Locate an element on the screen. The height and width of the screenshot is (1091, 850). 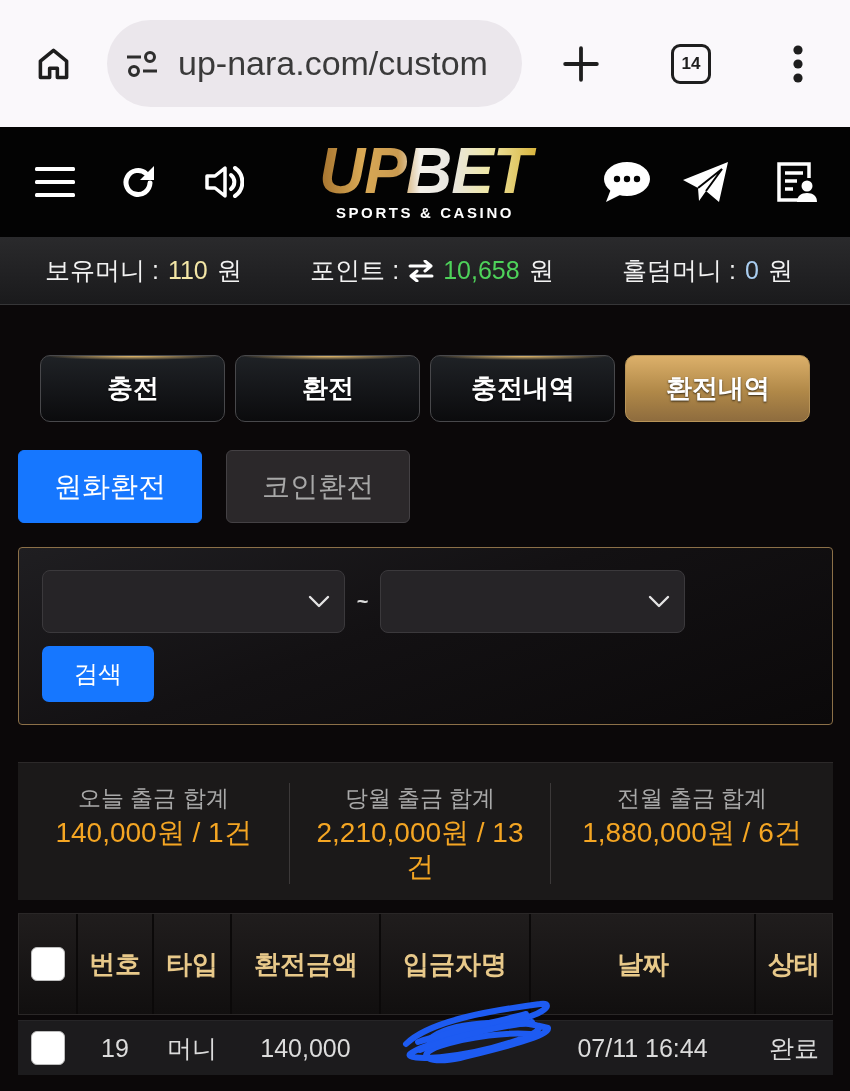
table-cell: 19 is located at coordinates (115, 1048).